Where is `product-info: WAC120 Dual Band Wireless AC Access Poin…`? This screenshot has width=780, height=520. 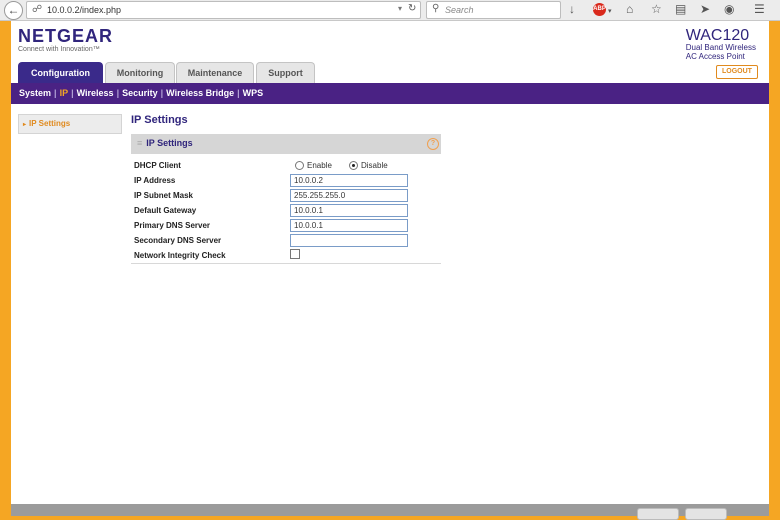
product-info: WAC120 Dual Band Wireless AC Access Poin… is located at coordinates (720, 44).